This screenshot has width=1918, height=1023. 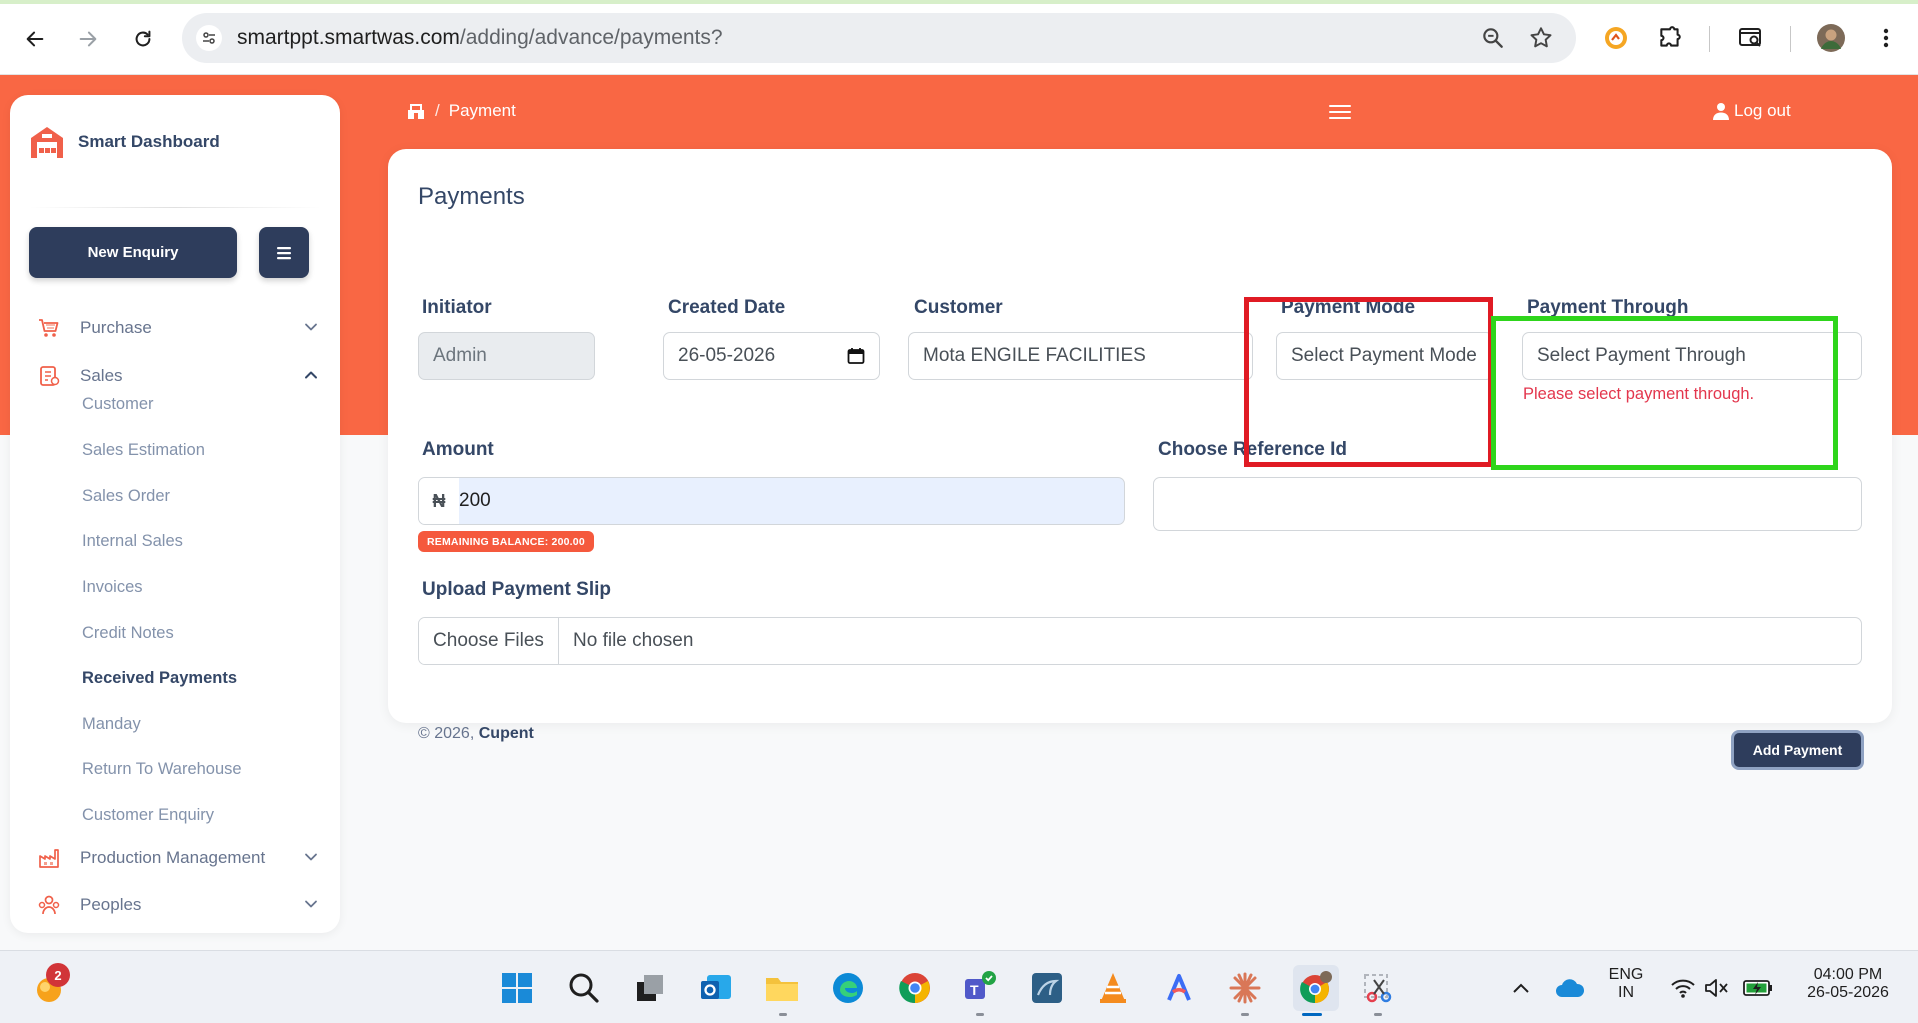 What do you see at coordinates (1886, 38) in the screenshot?
I see `chrome-menu-icon` at bounding box center [1886, 38].